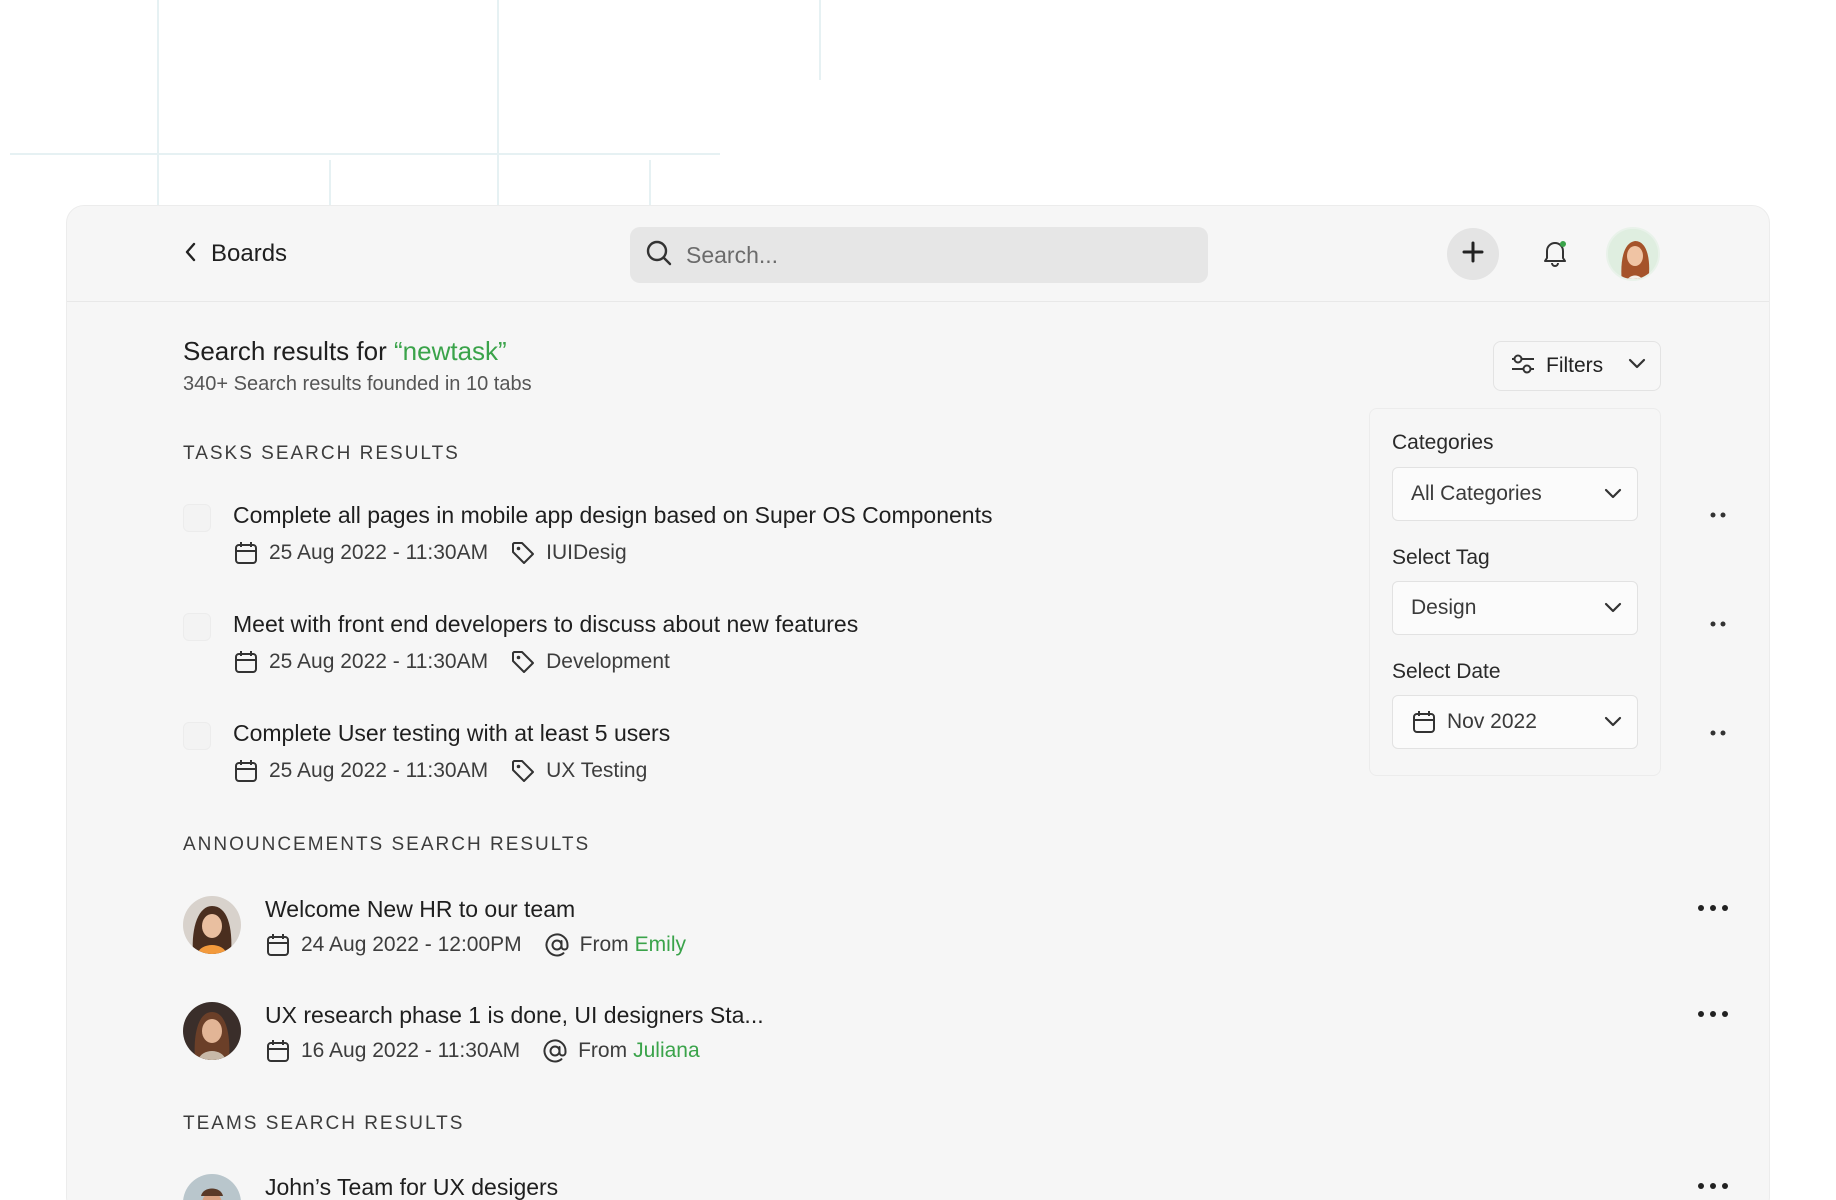 The image size is (1836, 1200). Describe the element at coordinates (411, 1050) in the screenshot. I see `announcement-date: 16 Aug 2022 - 11:30AM` at that location.